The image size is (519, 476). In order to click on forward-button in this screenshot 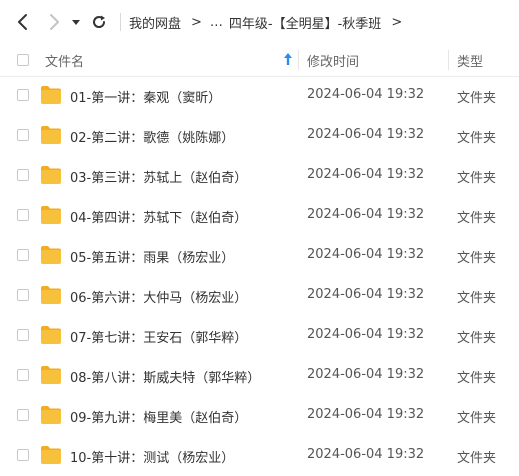, I will do `click(54, 22)`.